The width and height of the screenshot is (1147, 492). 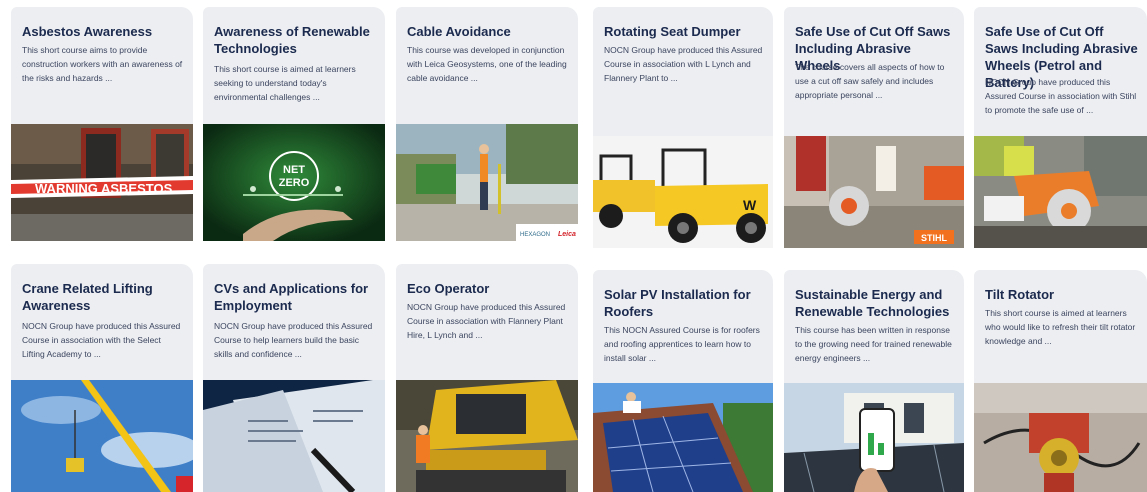 What do you see at coordinates (874, 437) in the screenshot?
I see `course-image-smart-energy` at bounding box center [874, 437].